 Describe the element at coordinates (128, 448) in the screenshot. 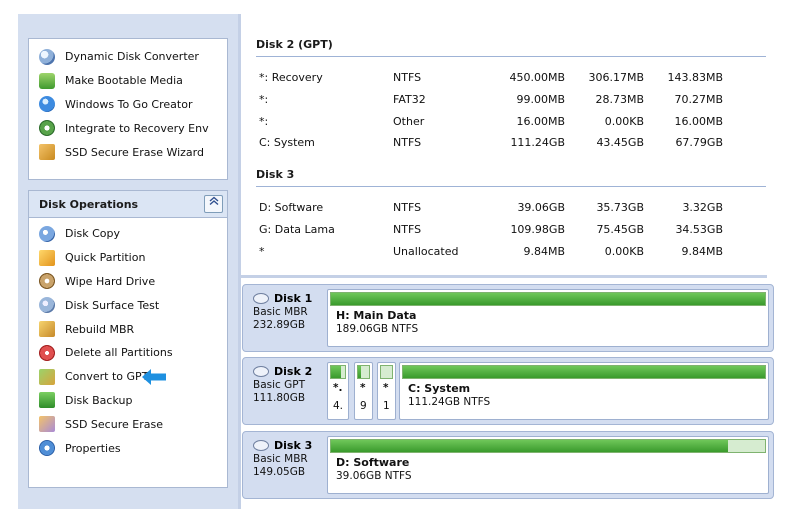

I see `op-properties: Properties` at that location.